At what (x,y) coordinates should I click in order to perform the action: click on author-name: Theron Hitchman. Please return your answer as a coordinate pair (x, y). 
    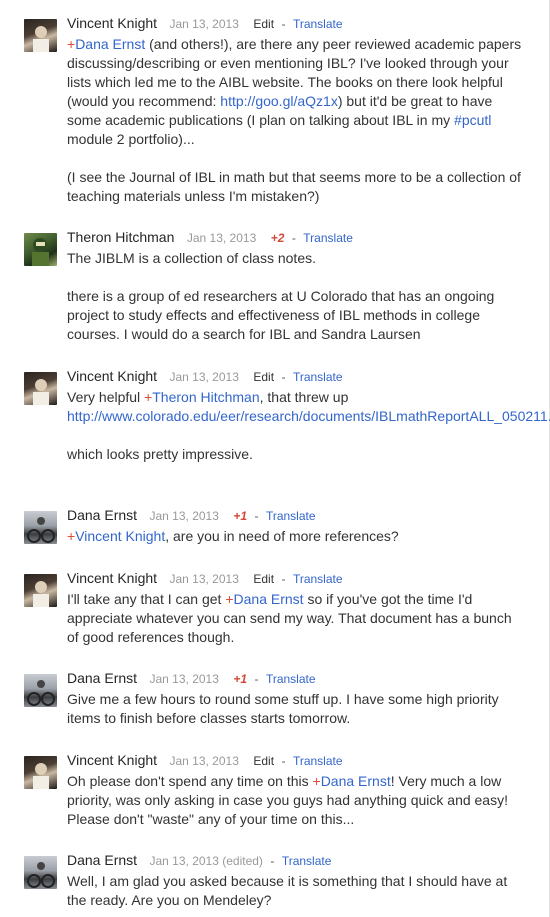
    Looking at the image, I should click on (120, 237).